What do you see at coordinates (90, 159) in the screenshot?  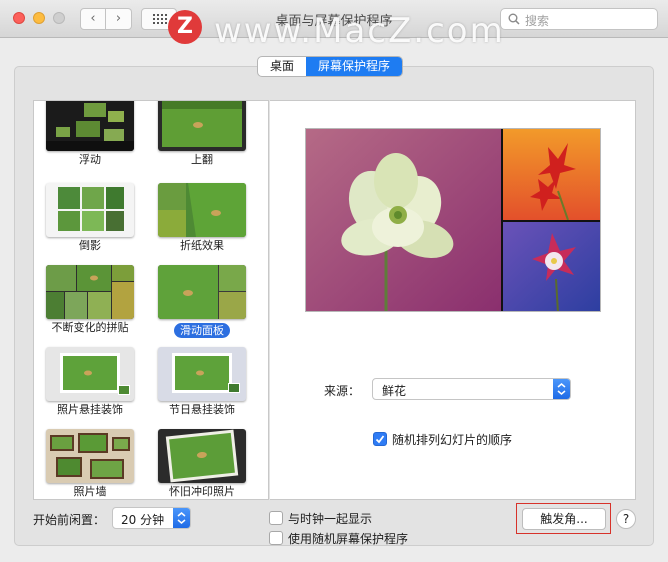 I see `screensaver-label: 浮动` at bounding box center [90, 159].